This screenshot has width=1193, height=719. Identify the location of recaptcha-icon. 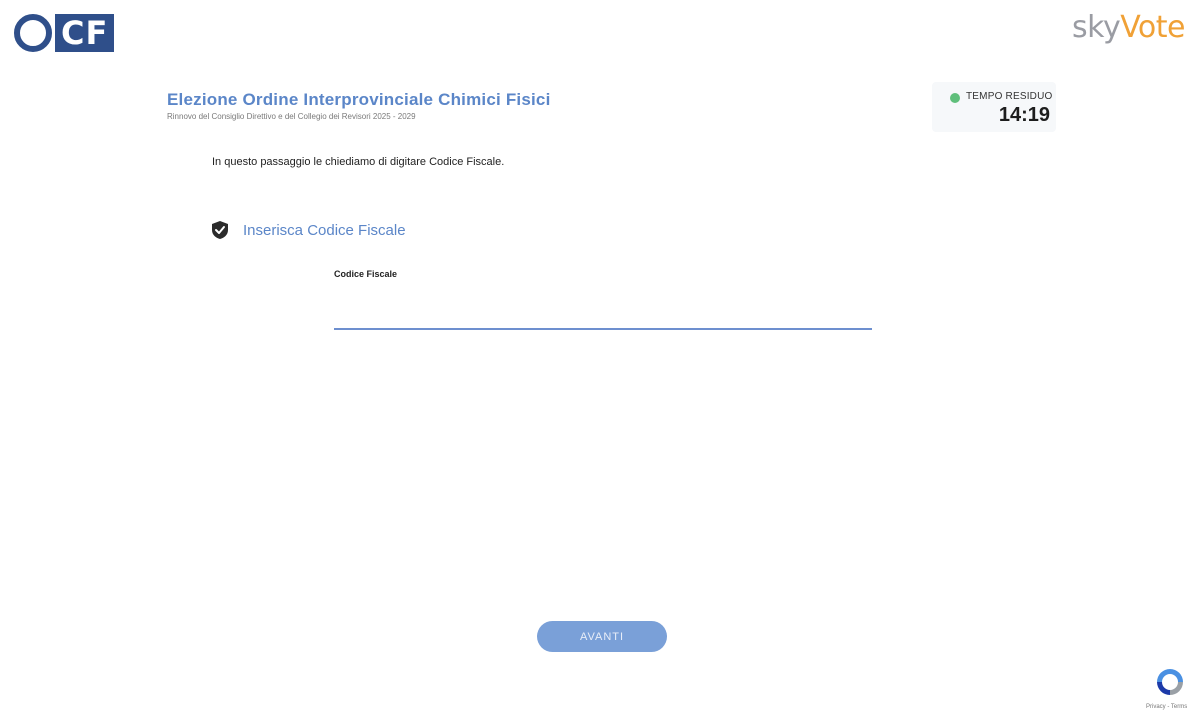
(1170, 682).